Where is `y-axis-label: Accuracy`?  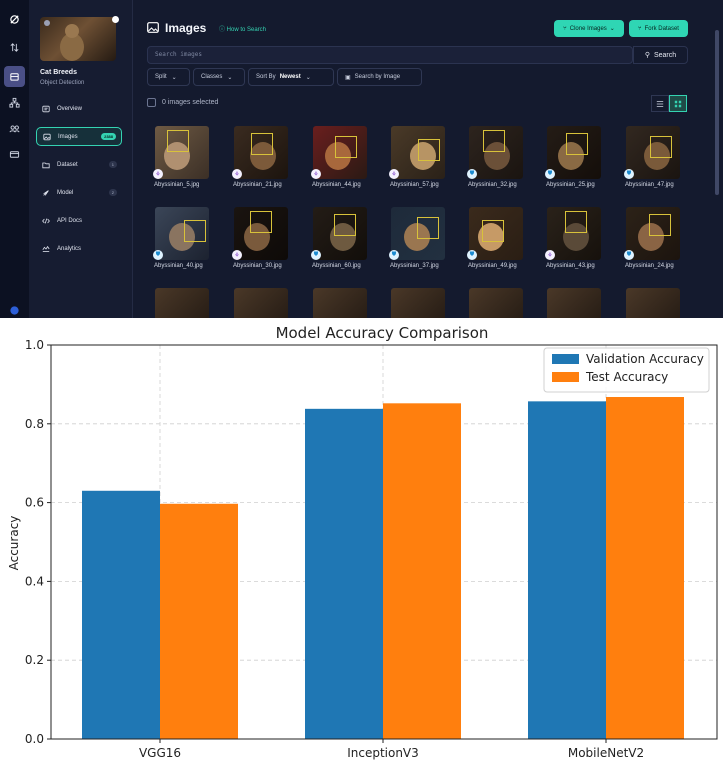
y-axis-label: Accuracy is located at coordinates (14, 543).